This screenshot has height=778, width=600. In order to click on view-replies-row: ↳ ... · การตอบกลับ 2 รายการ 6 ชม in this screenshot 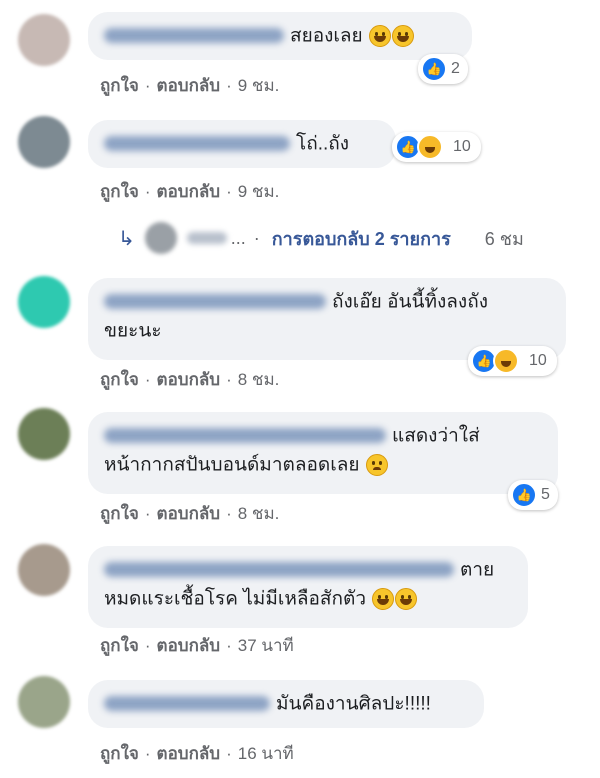, I will do `click(321, 238)`.